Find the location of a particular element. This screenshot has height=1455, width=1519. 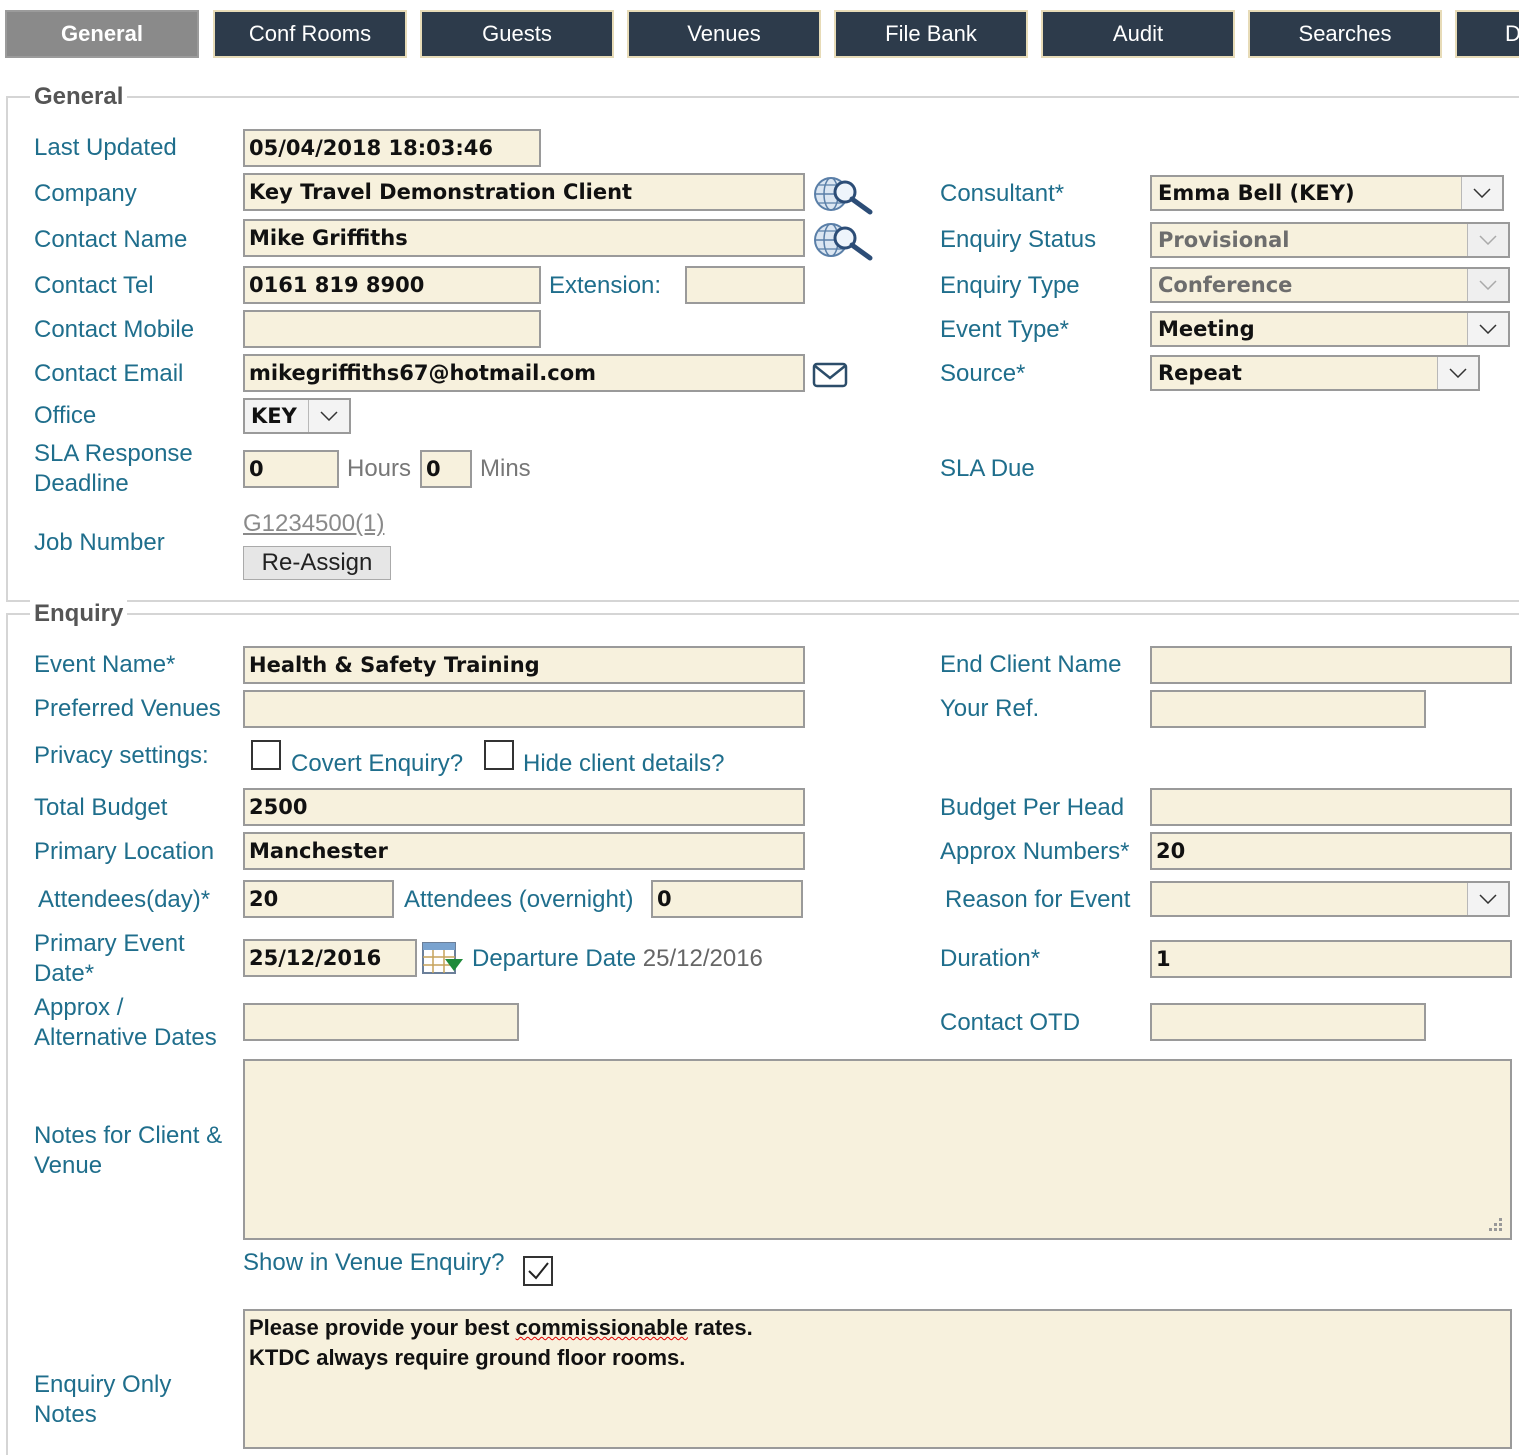

last-updated-field: 05/04/2018 18:03:46 is located at coordinates (392, 148).